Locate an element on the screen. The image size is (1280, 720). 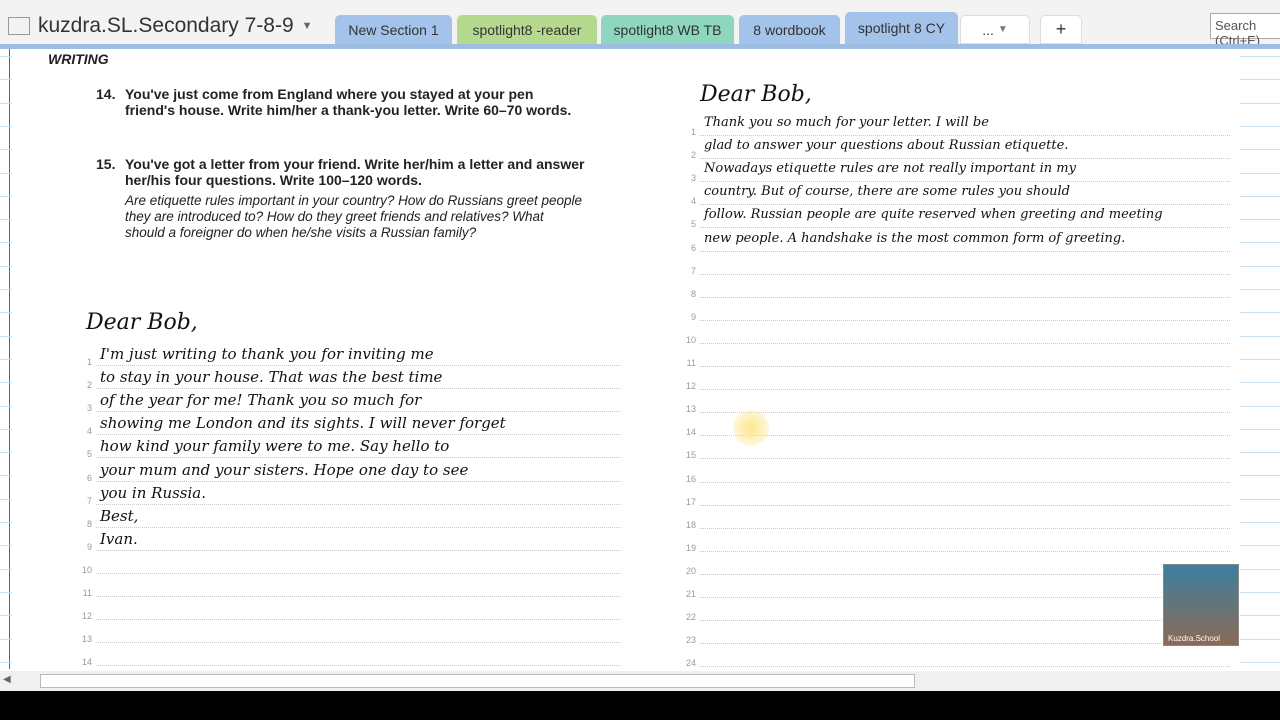
scroll-left-icon: ◀ is located at coordinates (7, 679).